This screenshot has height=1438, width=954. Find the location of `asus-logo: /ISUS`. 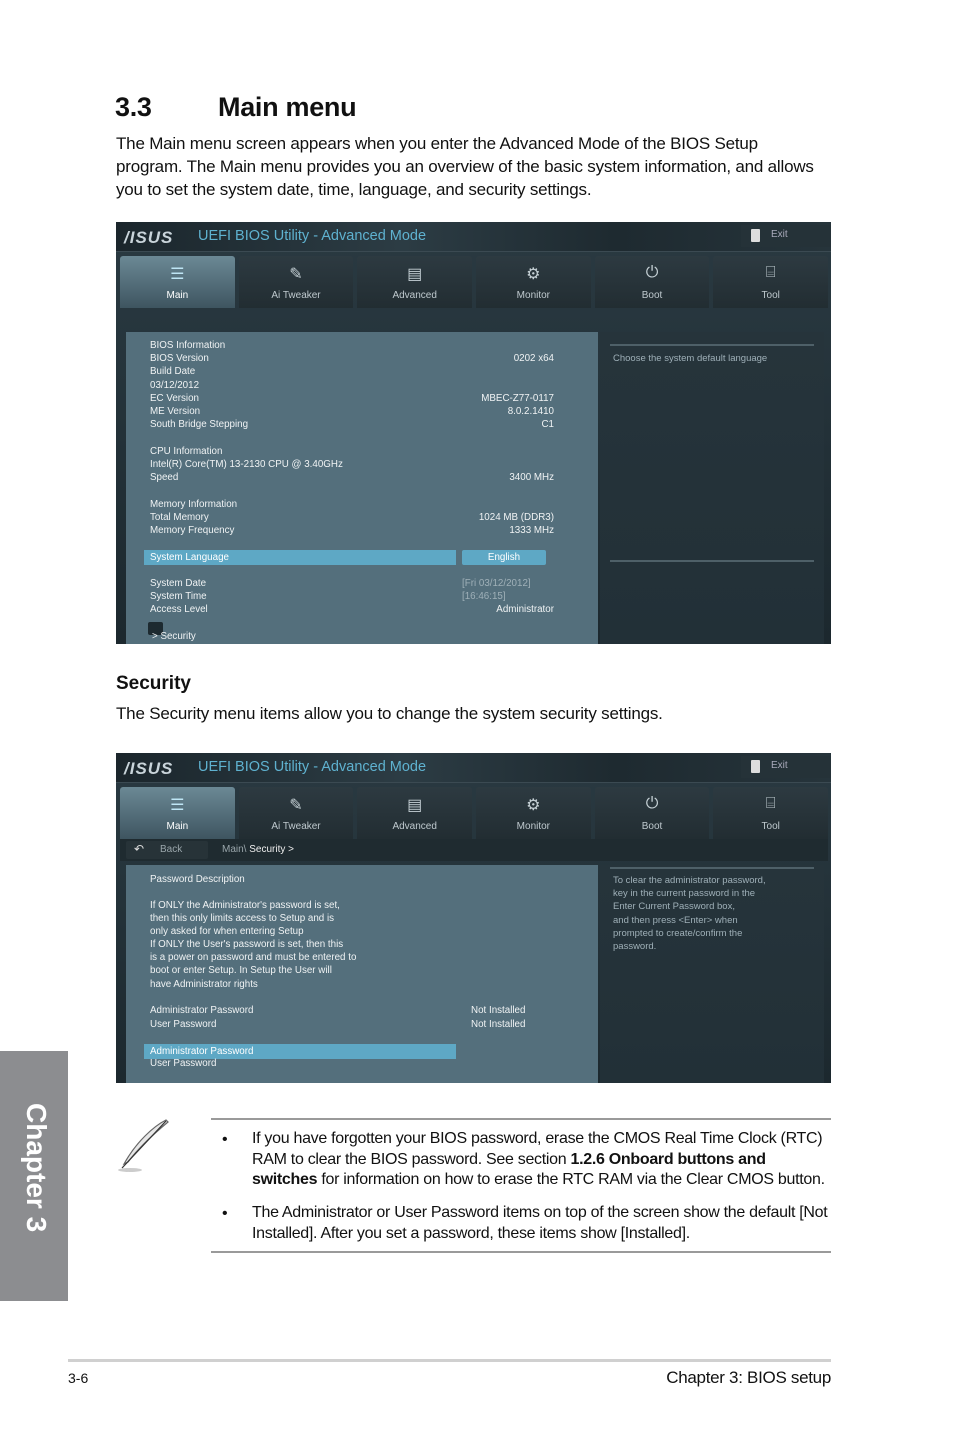

asus-logo: /ISUS is located at coordinates (149, 768).